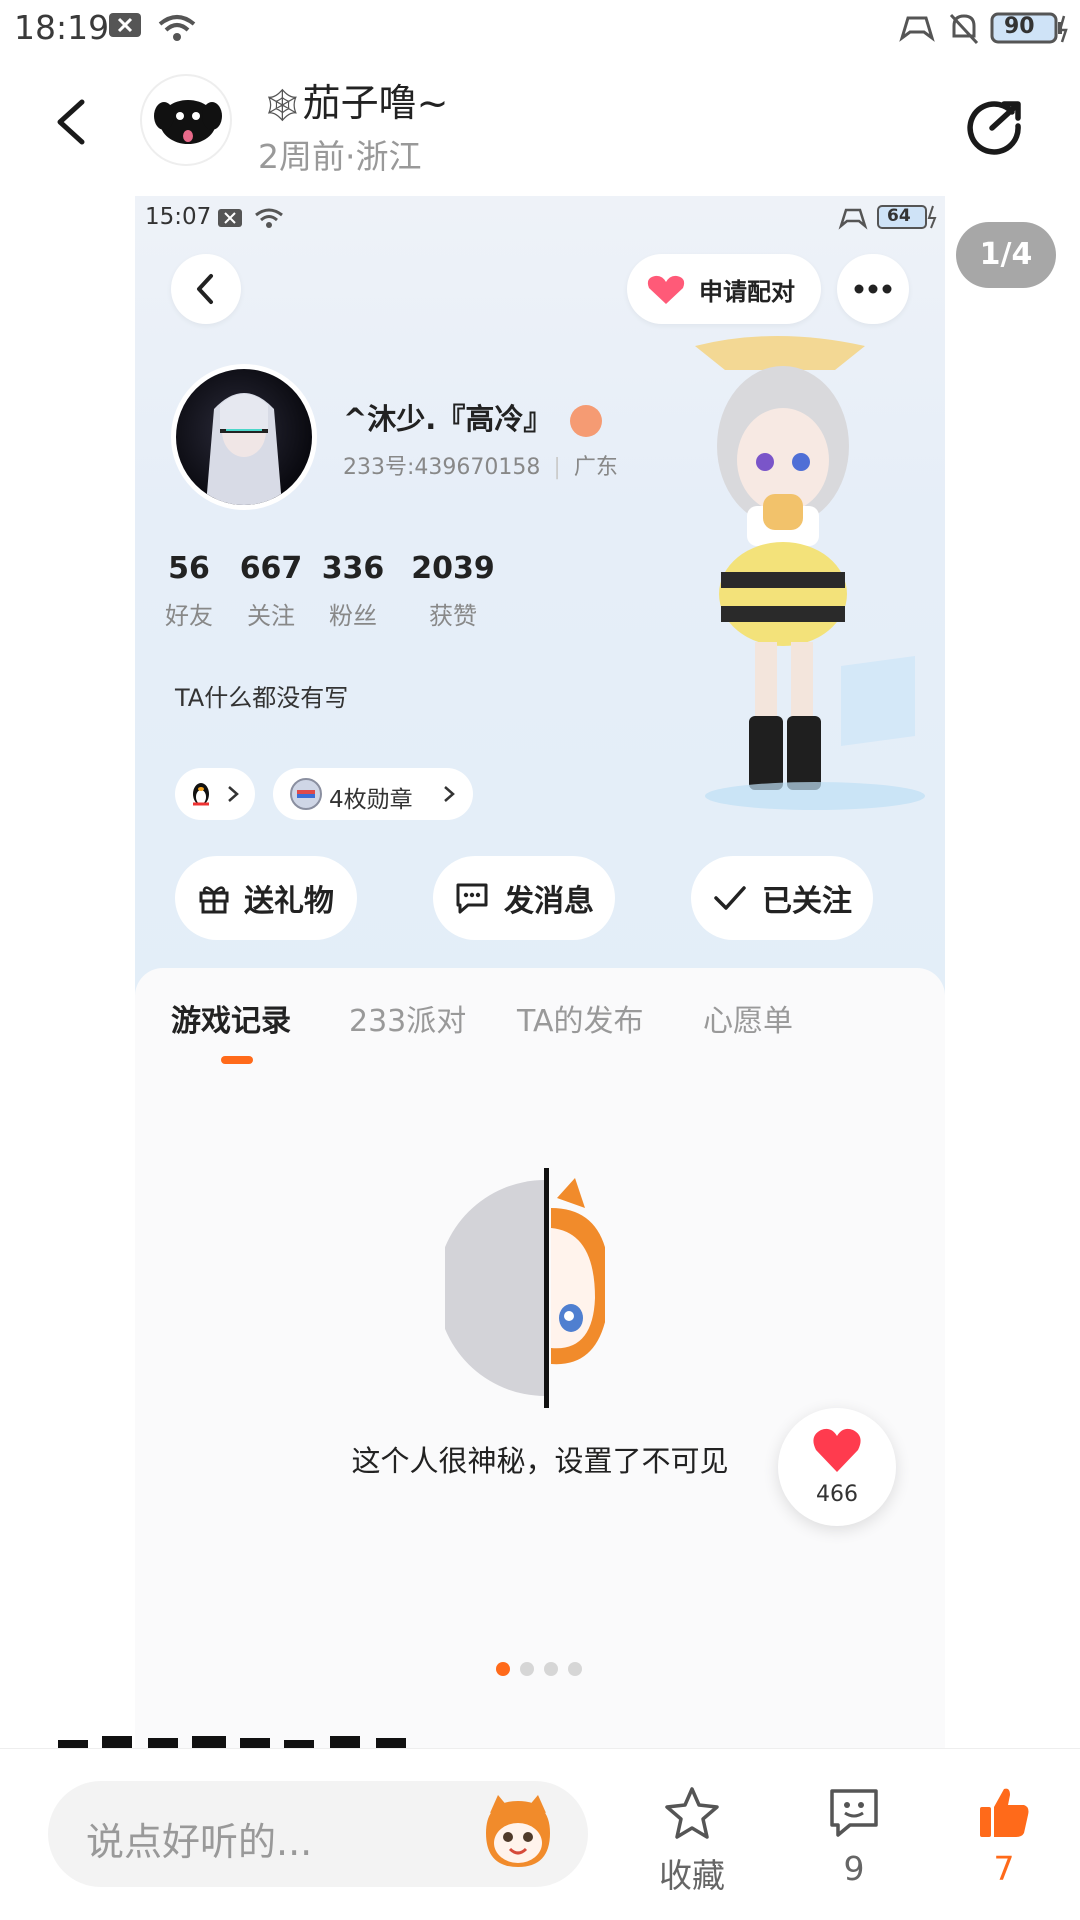 The height and width of the screenshot is (1920, 1080). What do you see at coordinates (837, 1450) in the screenshot?
I see `heart-filled-icon` at bounding box center [837, 1450].